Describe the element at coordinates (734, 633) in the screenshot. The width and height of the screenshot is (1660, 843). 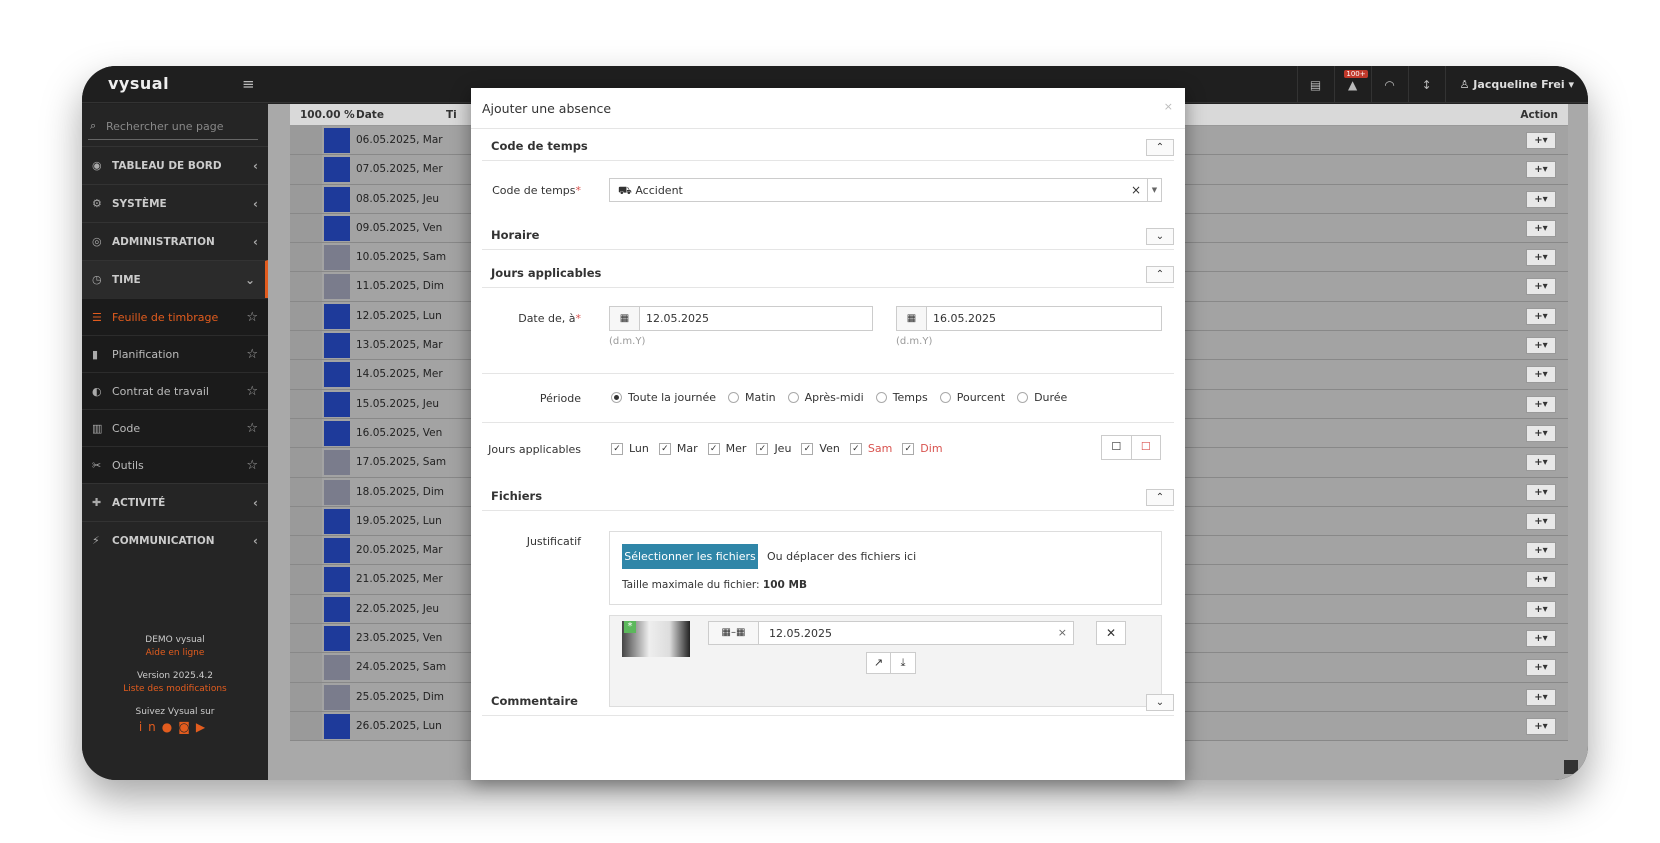
I see `calendar-range-icon: ▦–▦` at that location.